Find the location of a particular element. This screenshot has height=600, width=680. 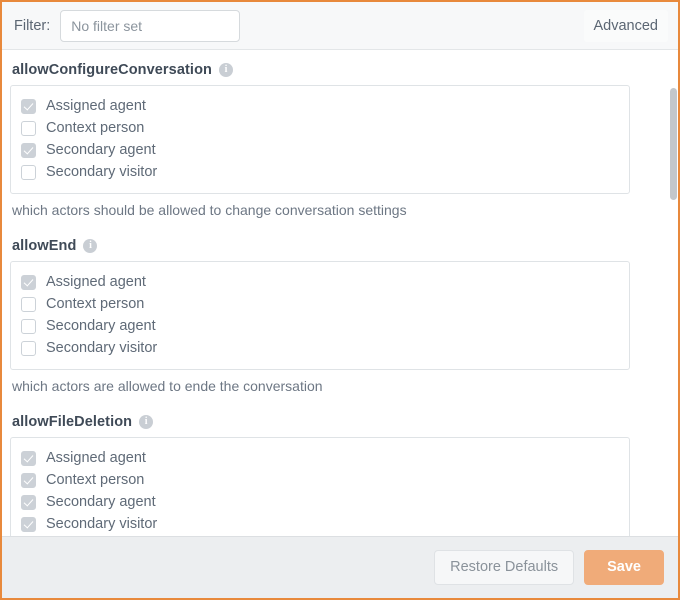

vertical-scrollbar-thumb is located at coordinates (673, 144).